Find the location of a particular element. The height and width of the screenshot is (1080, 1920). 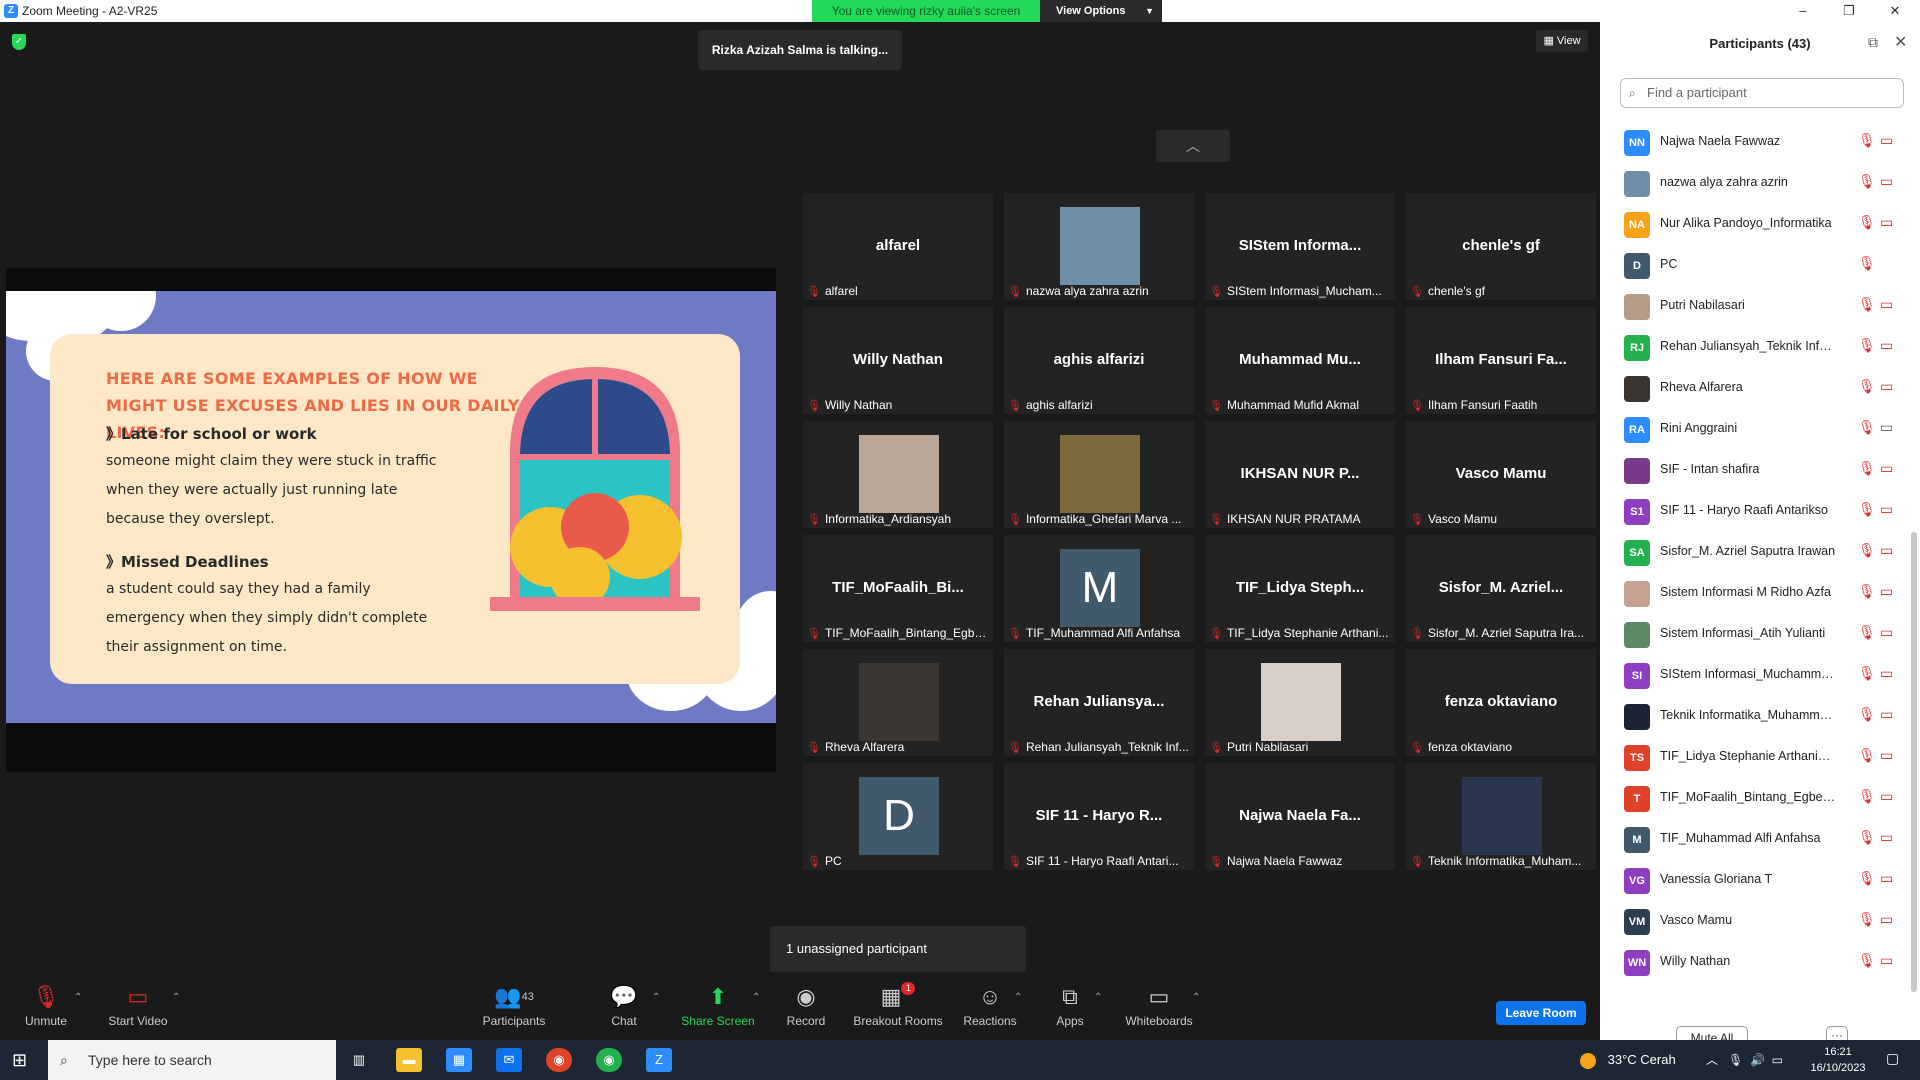

participant-row: VG Vanessia Gloriana T 🎙 ▭ is located at coordinates (1755, 880).